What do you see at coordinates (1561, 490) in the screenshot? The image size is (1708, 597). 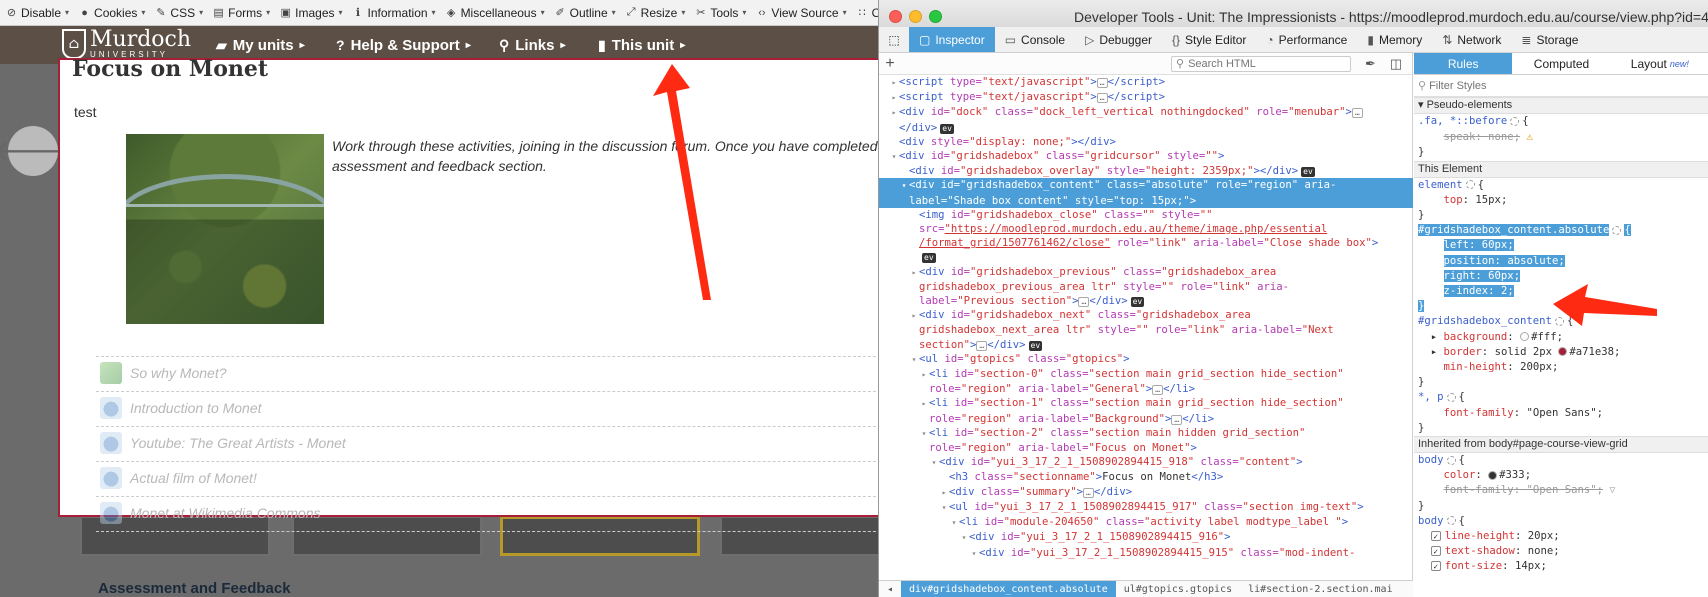 I see `css-rule-line: font-family: "Open Sans"; ▽` at bounding box center [1561, 490].